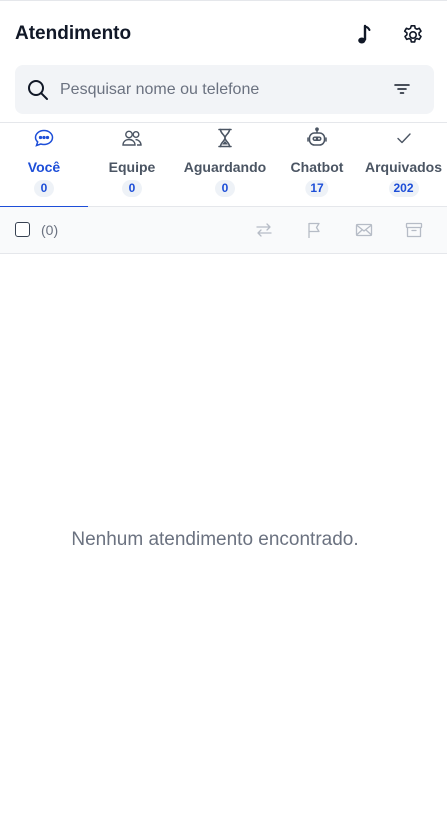  I want to click on search-icon, so click(38, 92).